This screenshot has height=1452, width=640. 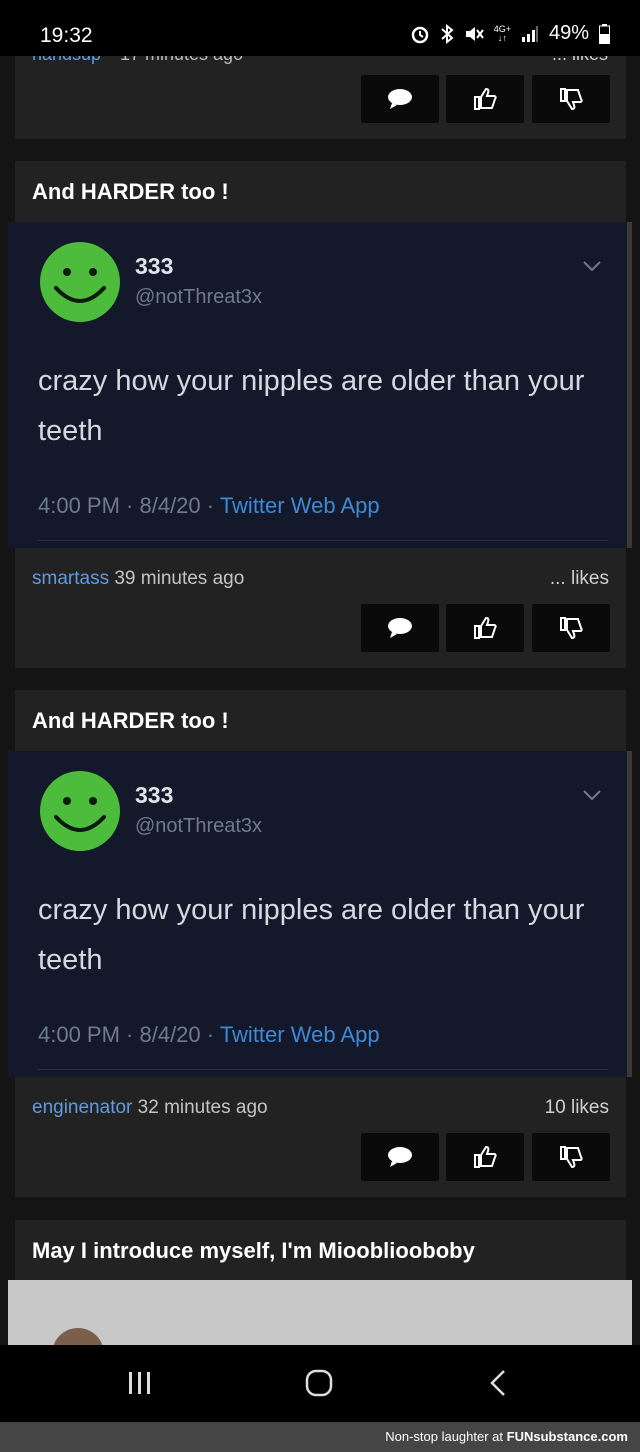 I want to click on battery-percent: 49%, so click(x=568, y=33).